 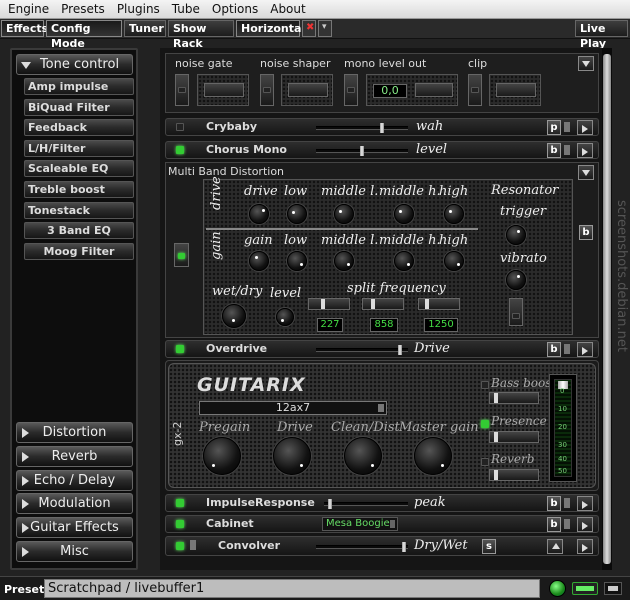 I want to click on dropdown-icon: ▾, so click(x=325, y=28).